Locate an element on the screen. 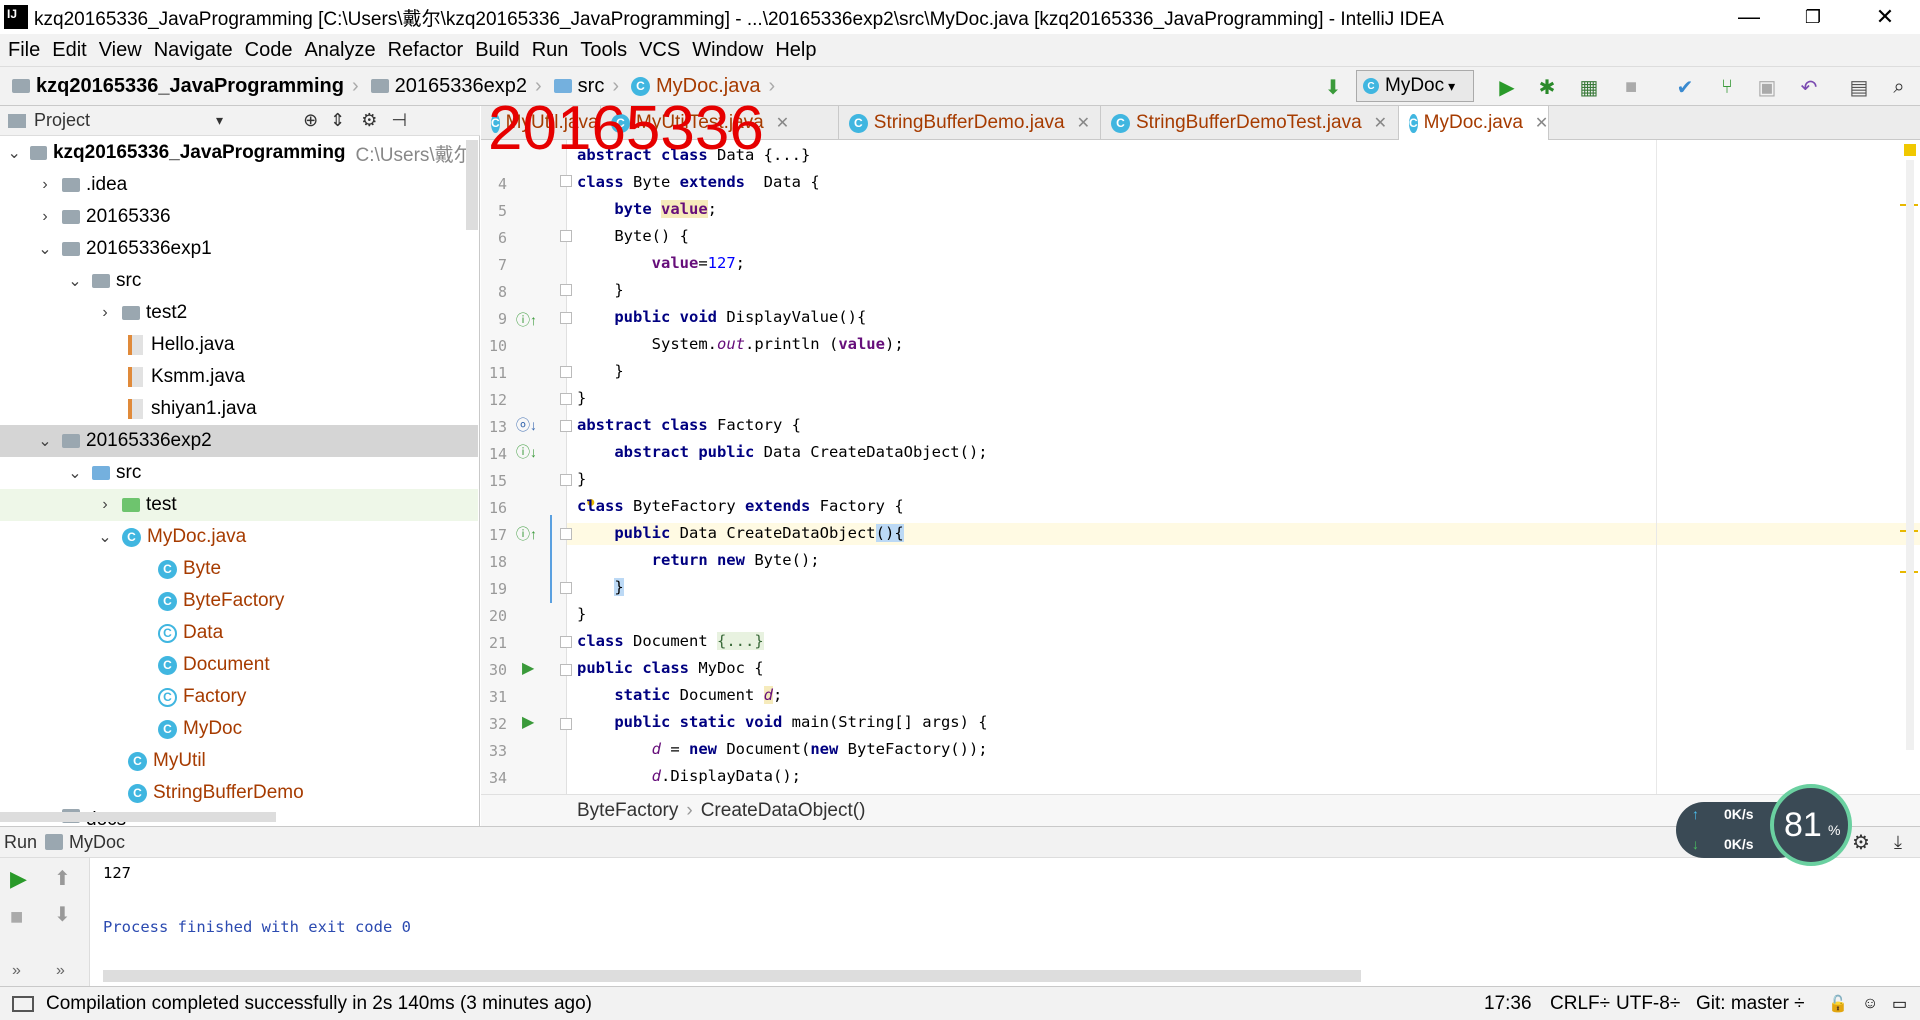 The image size is (1920, 1020). breadcrumb-project: kzq20165336_JavaProgramming › is located at coordinates (185, 86).